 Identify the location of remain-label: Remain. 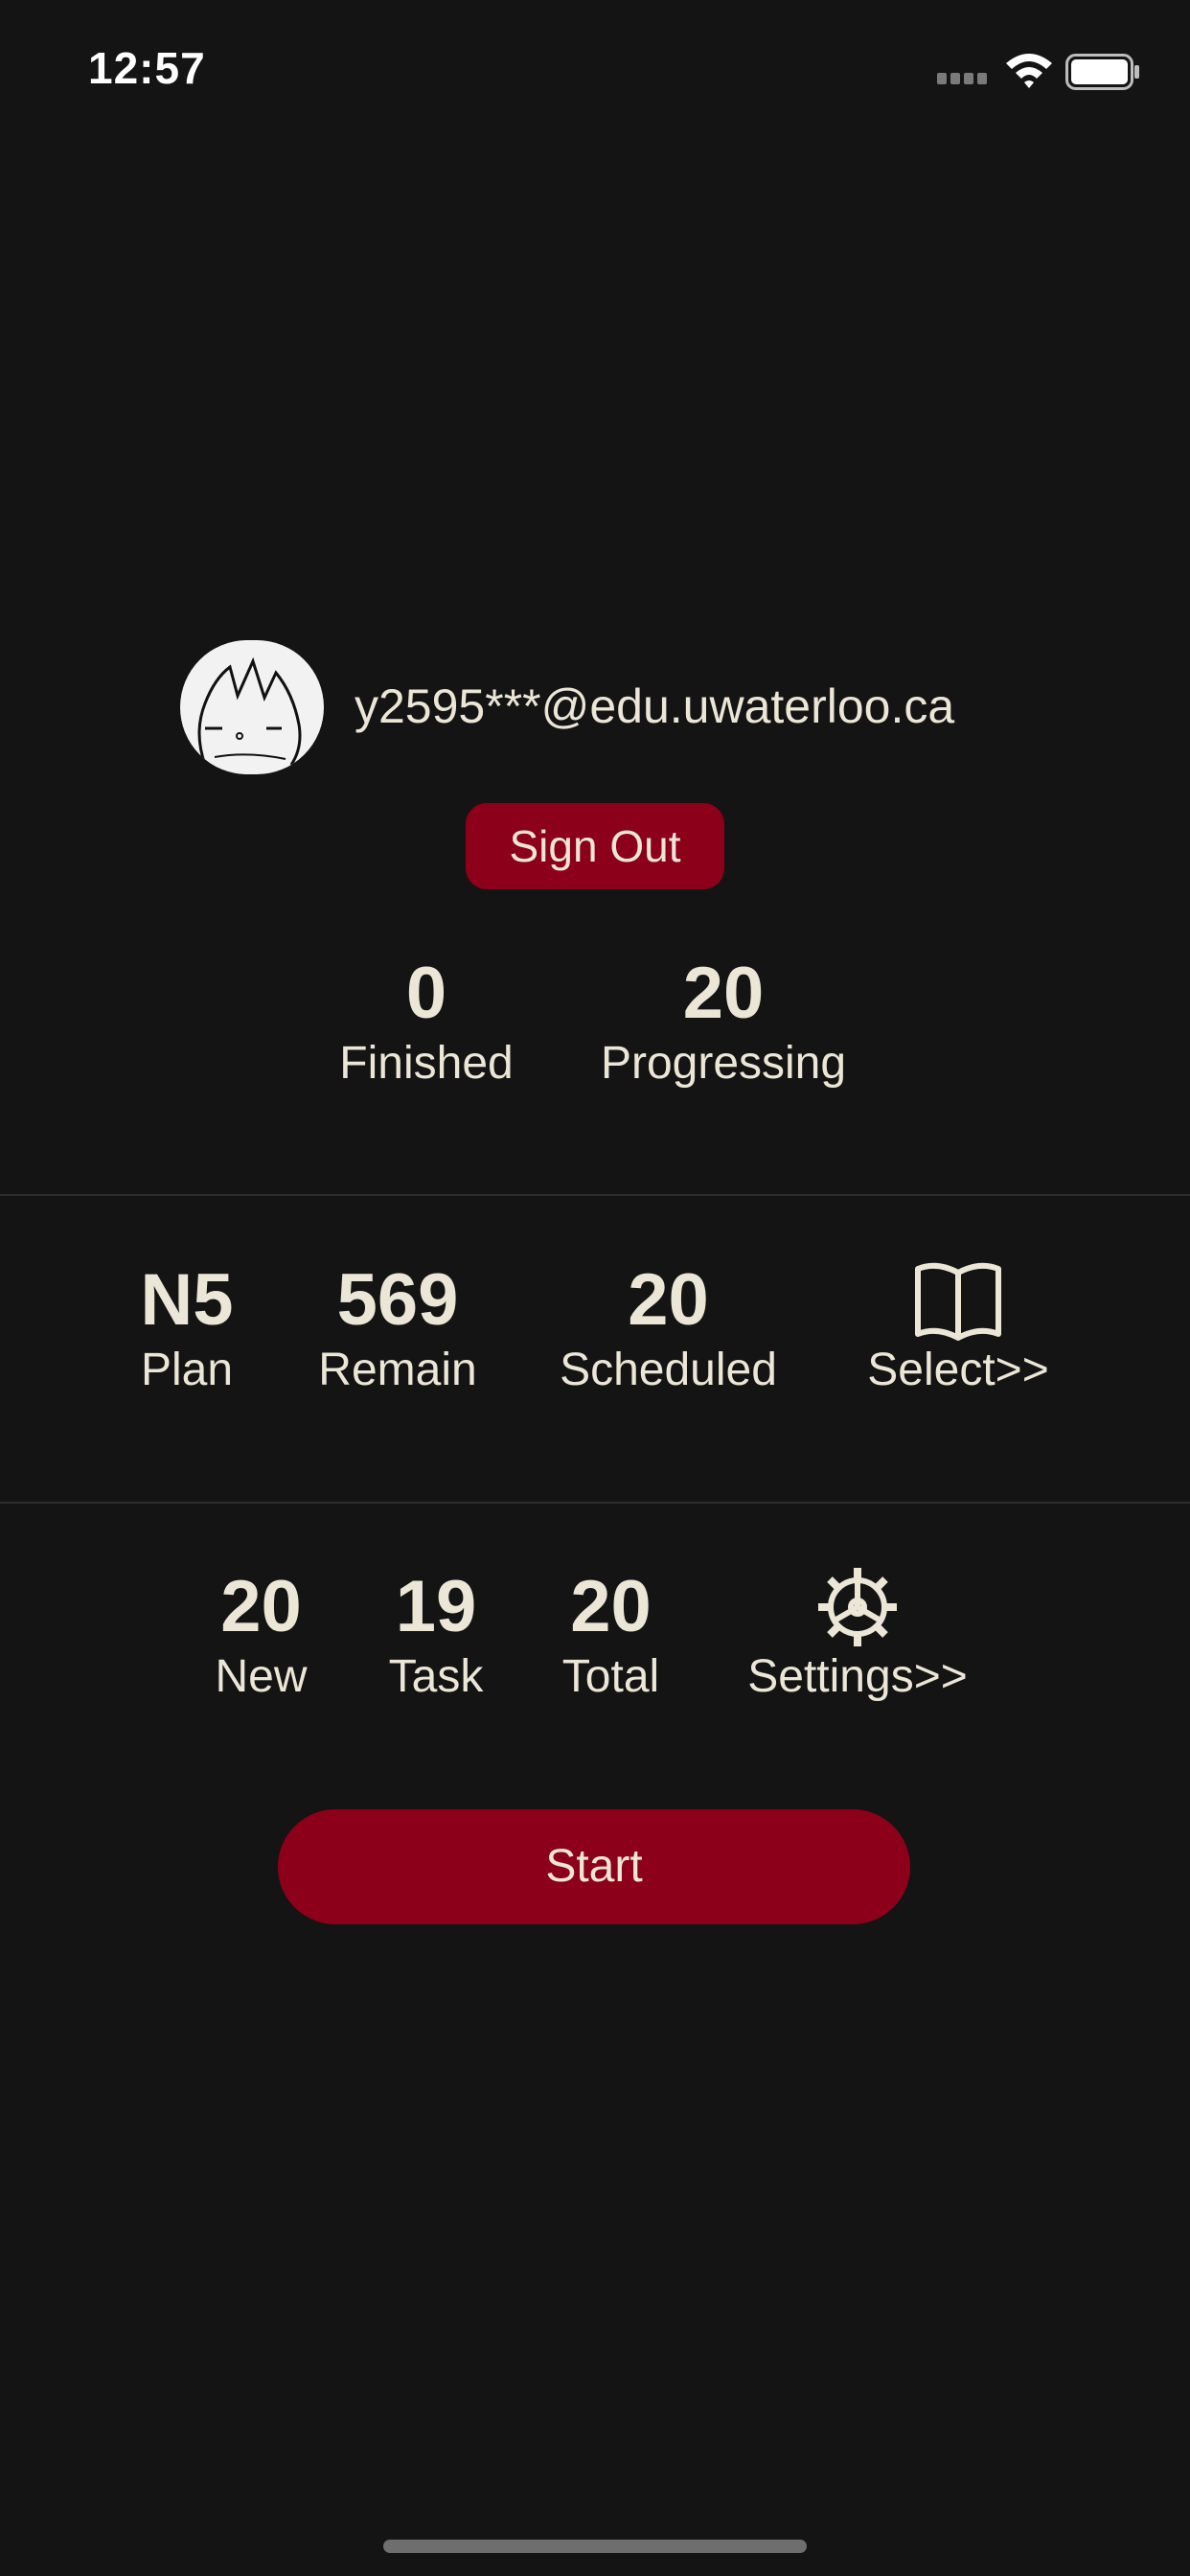
(397, 1370).